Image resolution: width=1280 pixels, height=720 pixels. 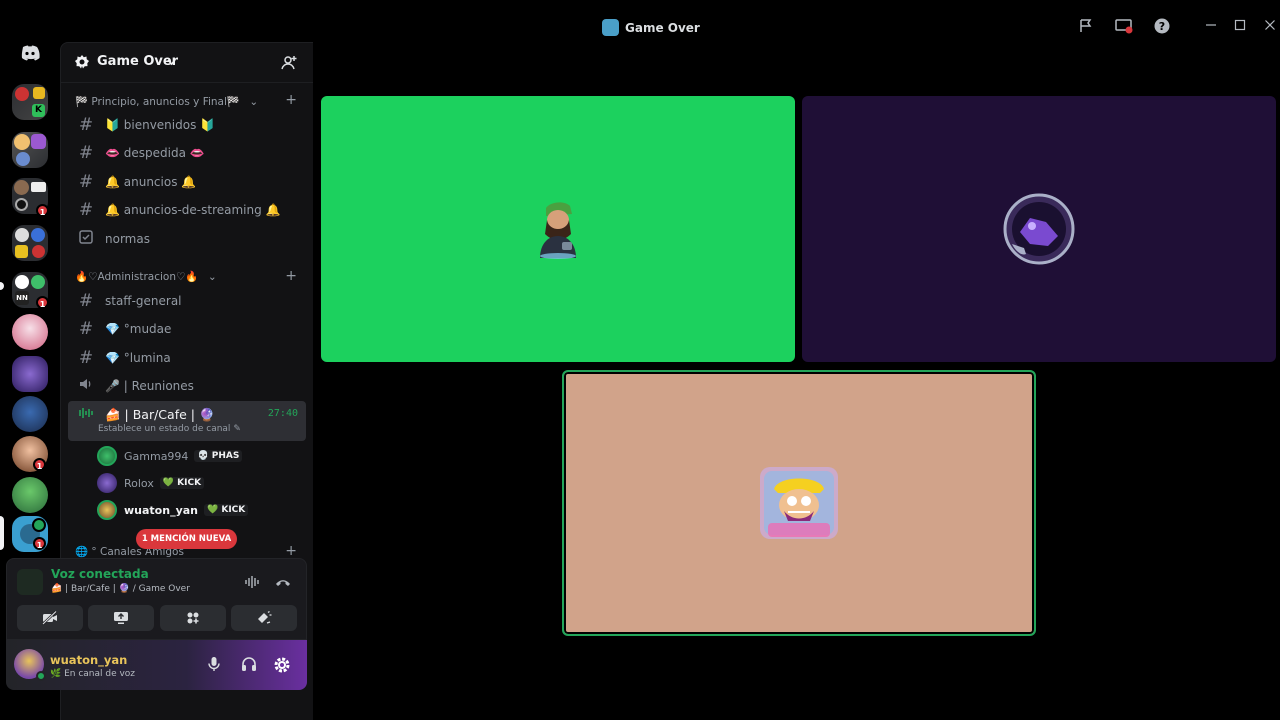 What do you see at coordinates (237, 429) in the screenshot?
I see `pencil-icon: ✎` at bounding box center [237, 429].